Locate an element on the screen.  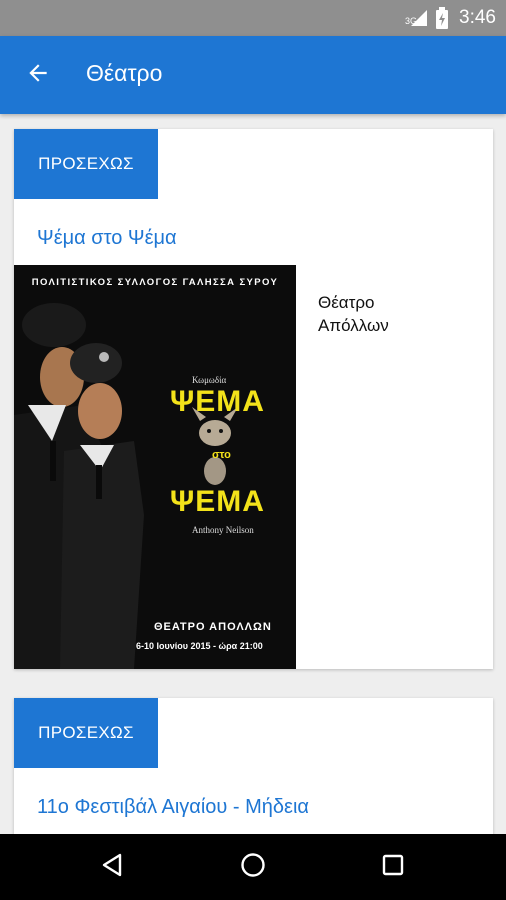
back-button is located at coordinates (38, 75).